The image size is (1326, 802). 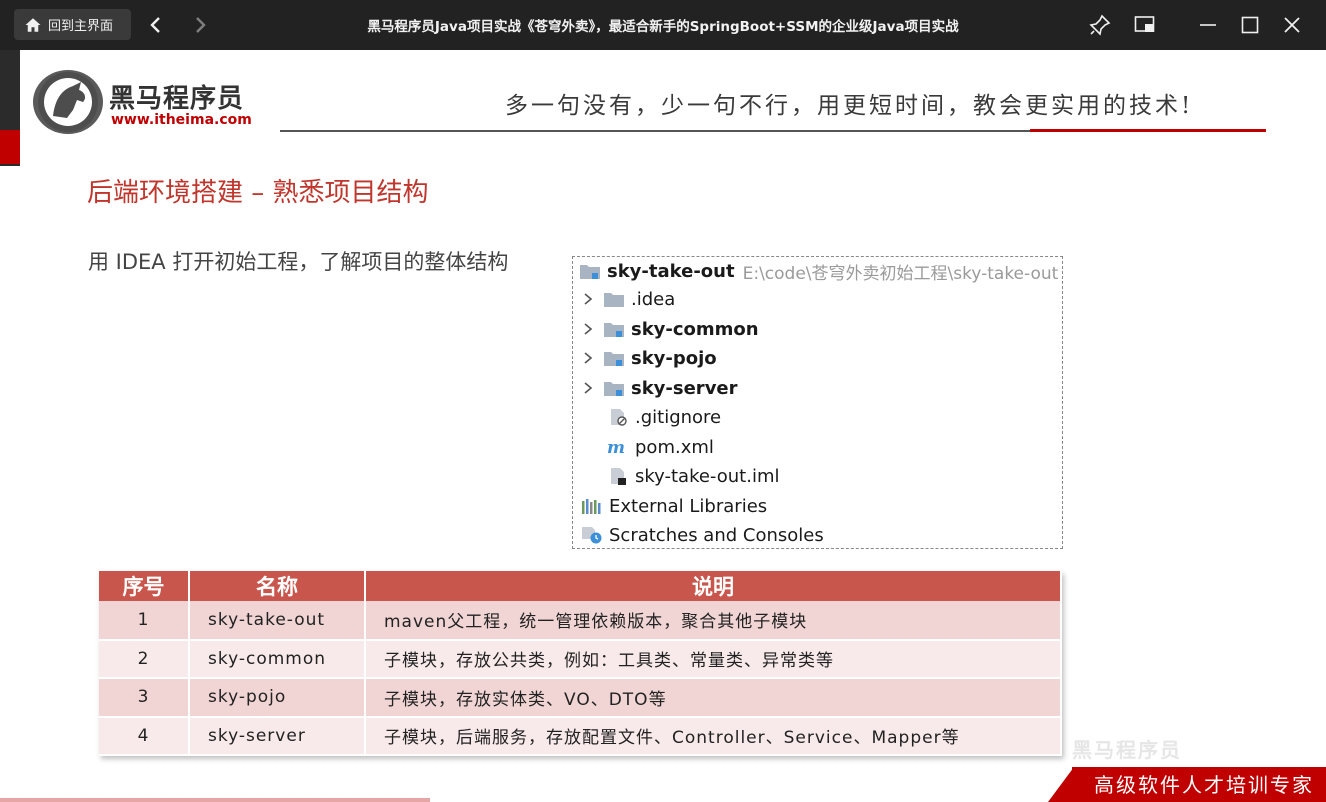 What do you see at coordinates (68, 102) in the screenshot?
I see `horse-logo-icon` at bounding box center [68, 102].